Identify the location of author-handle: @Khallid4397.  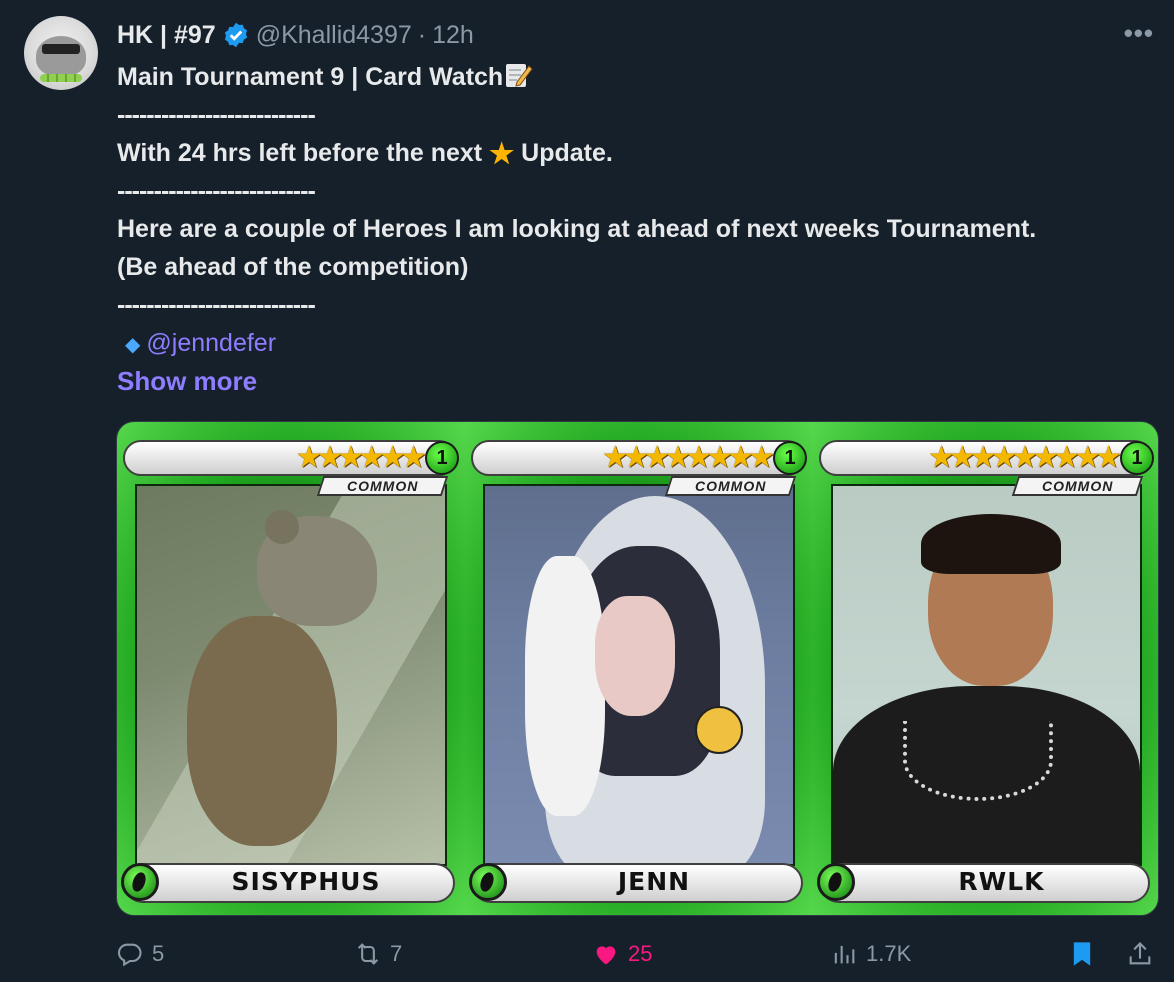
(334, 35).